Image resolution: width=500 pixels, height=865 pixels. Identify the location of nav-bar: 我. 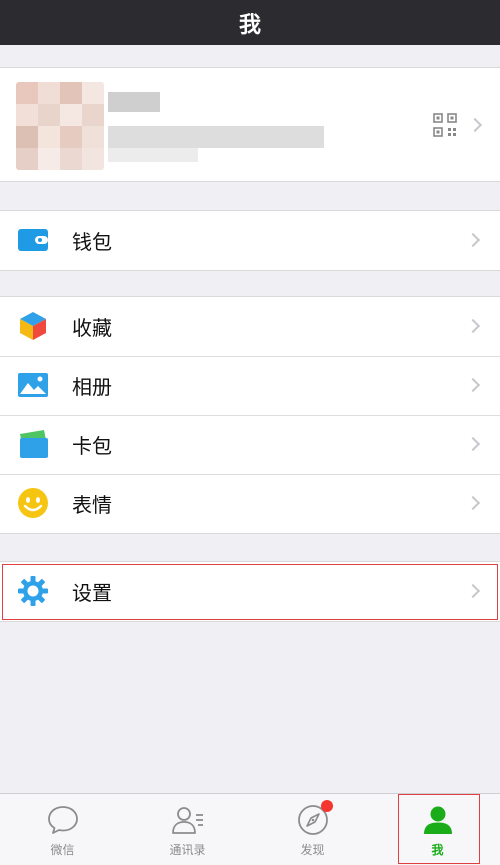
(250, 22).